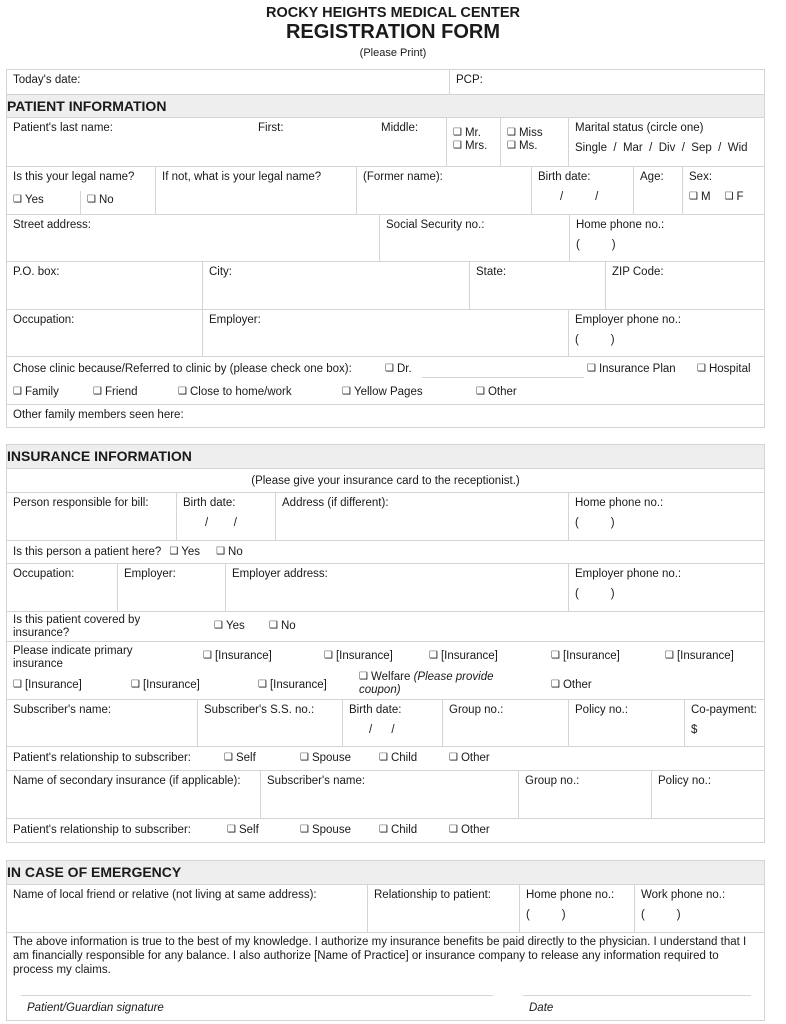 The image size is (786, 1024). Describe the element at coordinates (117, 202) in the screenshot. I see `legal-name-no-checkbox: No` at that location.